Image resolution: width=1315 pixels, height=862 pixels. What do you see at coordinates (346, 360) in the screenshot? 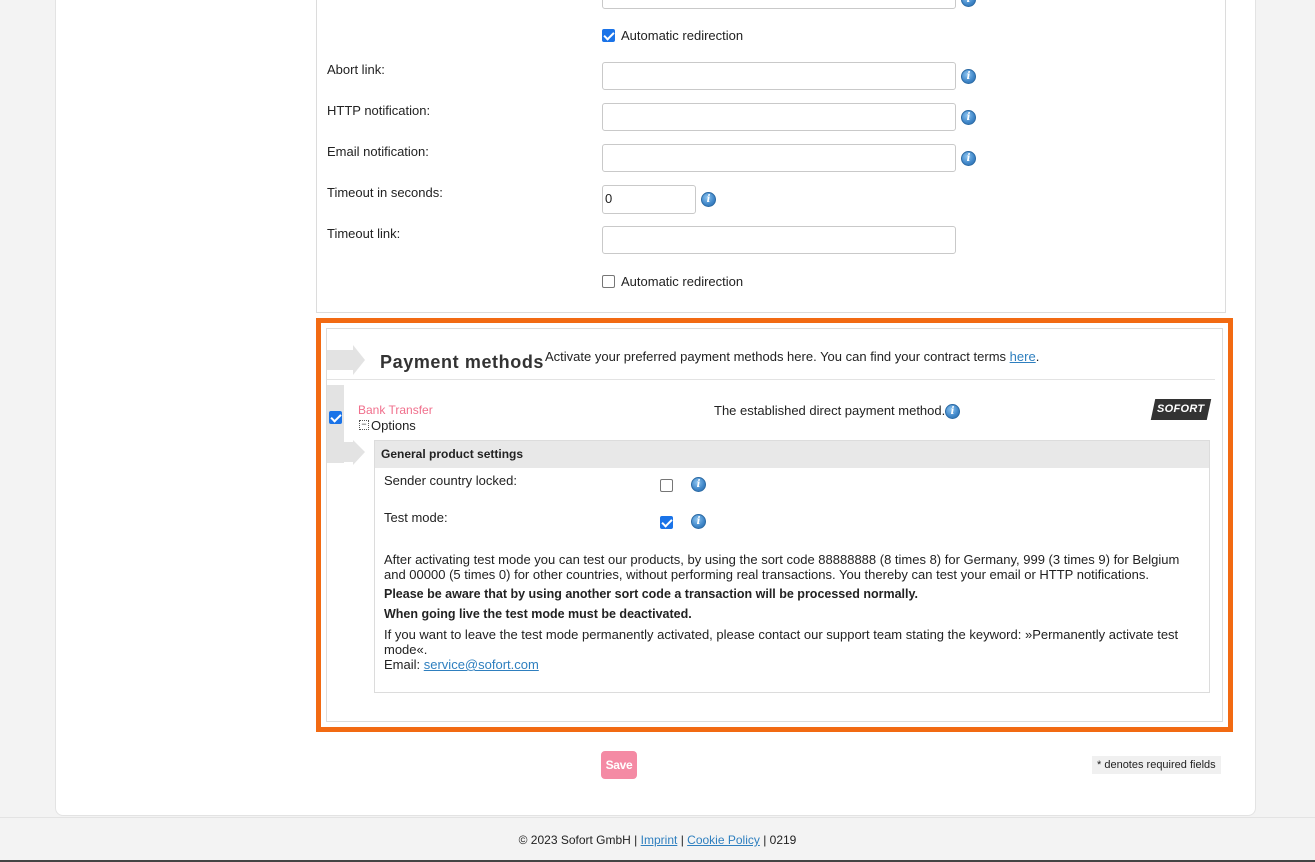
I see `section-arrow-icon` at bounding box center [346, 360].